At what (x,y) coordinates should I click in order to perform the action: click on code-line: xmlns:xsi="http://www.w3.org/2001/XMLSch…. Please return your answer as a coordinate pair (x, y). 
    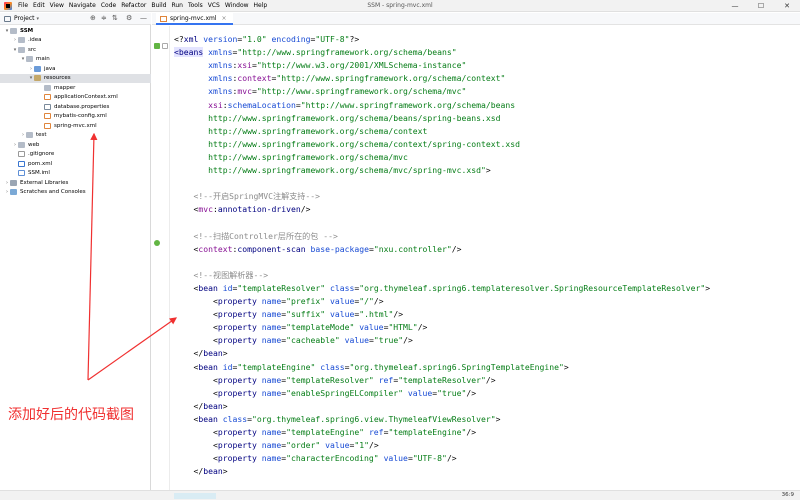
    Looking at the image, I should click on (320, 65).